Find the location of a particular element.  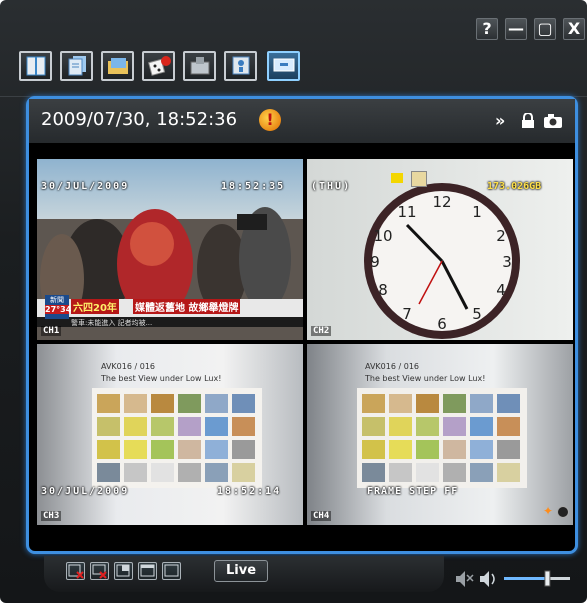

mute-icon is located at coordinates (465, 579).